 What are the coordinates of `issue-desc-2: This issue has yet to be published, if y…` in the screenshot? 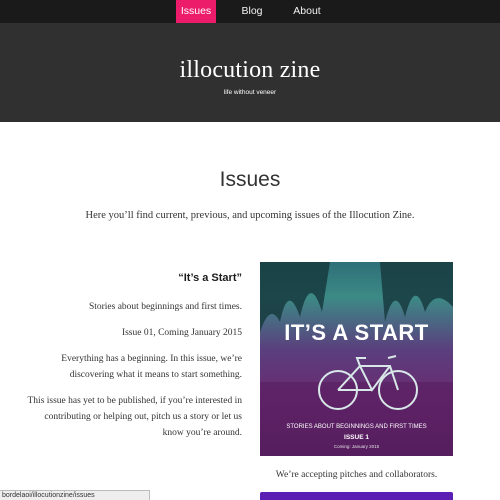 It's located at (135, 417).